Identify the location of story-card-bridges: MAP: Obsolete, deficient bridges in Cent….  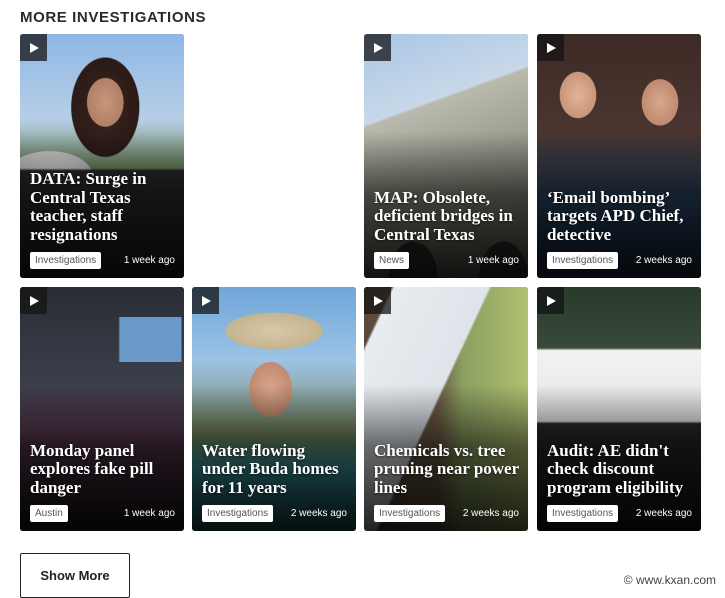
(446, 156).